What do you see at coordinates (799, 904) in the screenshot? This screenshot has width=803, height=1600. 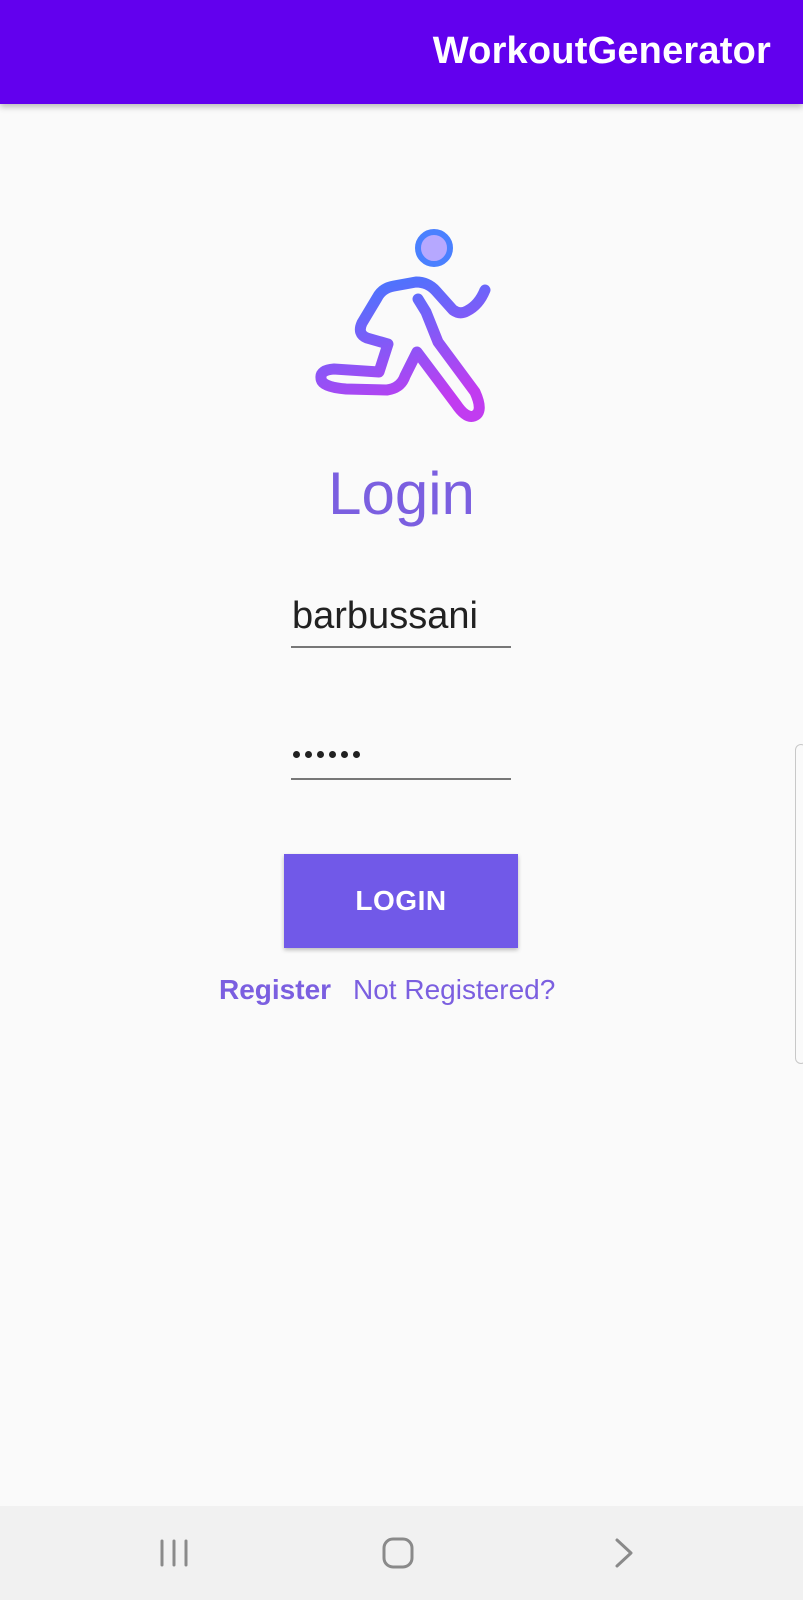 I see `edge-panel-handle` at bounding box center [799, 904].